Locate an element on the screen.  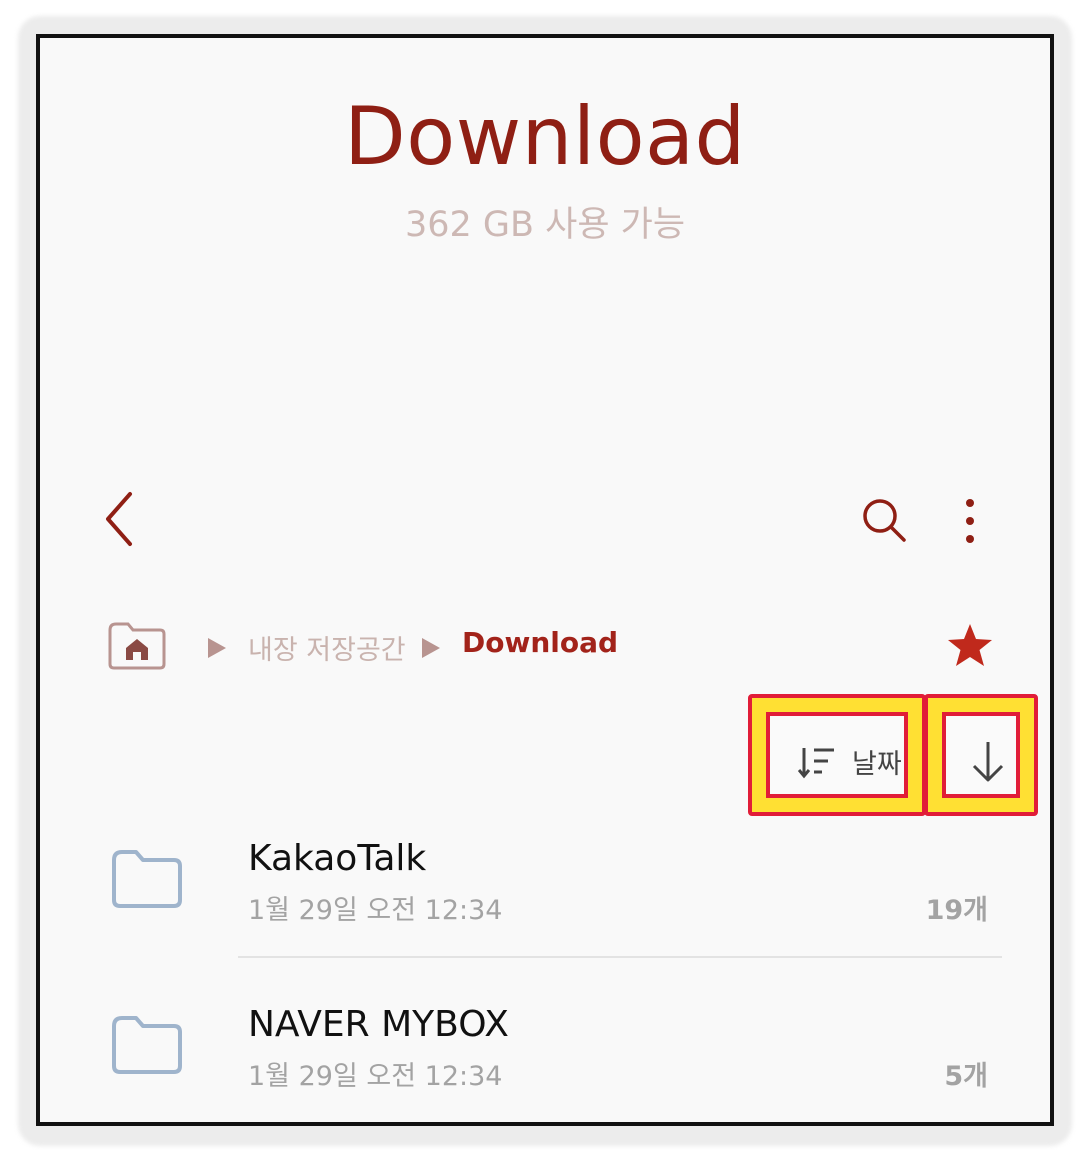
file-name: NAVER MYBOX is located at coordinates (378, 1024).